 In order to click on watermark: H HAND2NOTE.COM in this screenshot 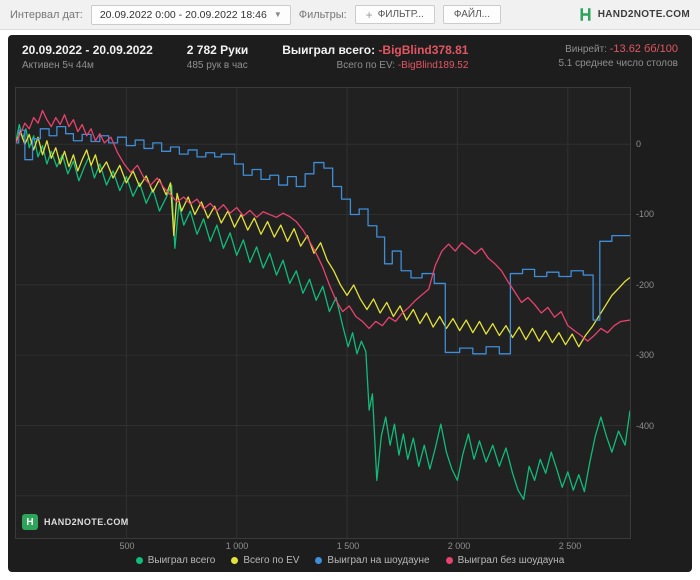, I will do `click(75, 522)`.